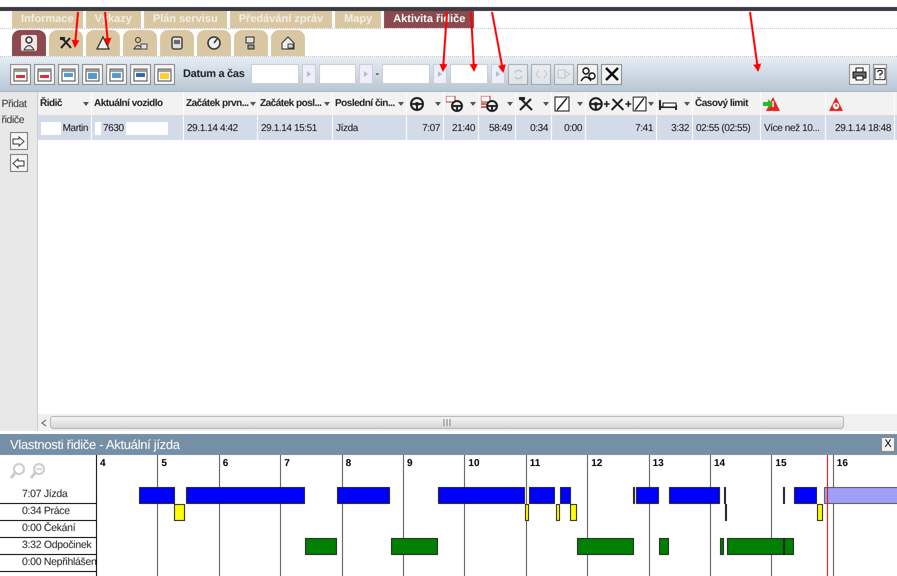 Image resolution: width=897 pixels, height=576 pixels. Describe the element at coordinates (658, 464) in the screenshot. I see `hour-label: 13` at that location.